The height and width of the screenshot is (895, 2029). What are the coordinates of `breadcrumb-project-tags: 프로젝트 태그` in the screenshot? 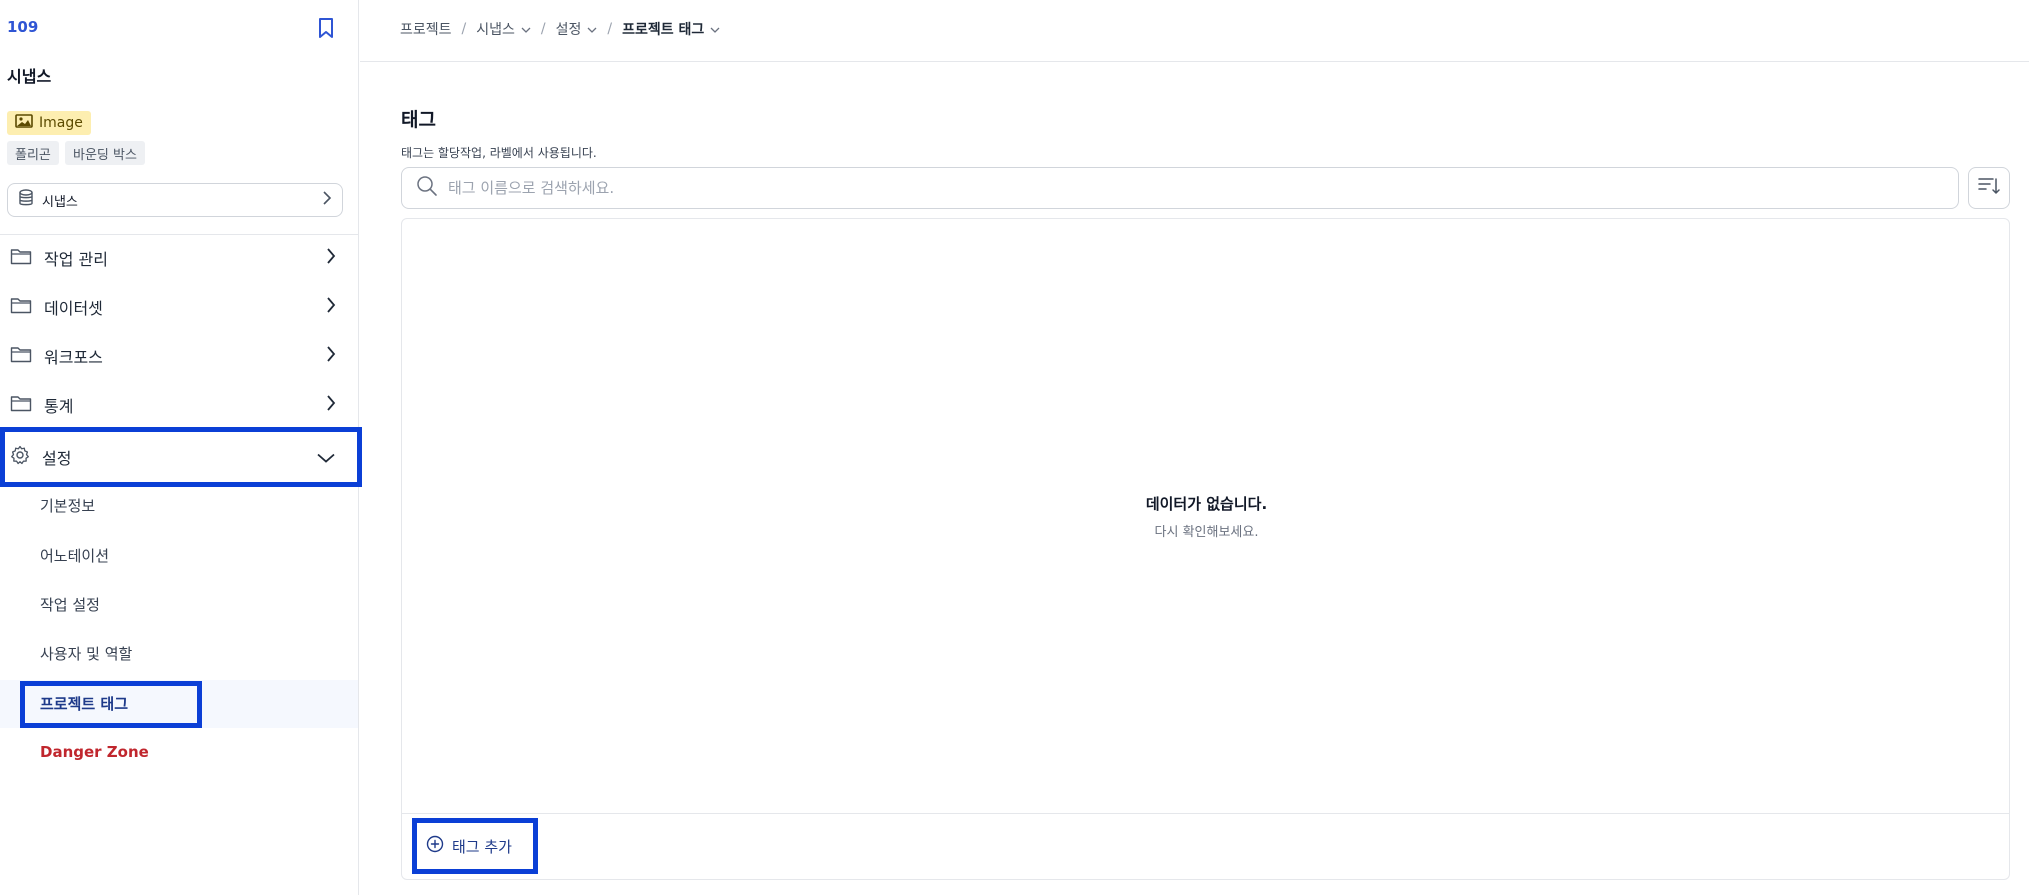 It's located at (671, 29).